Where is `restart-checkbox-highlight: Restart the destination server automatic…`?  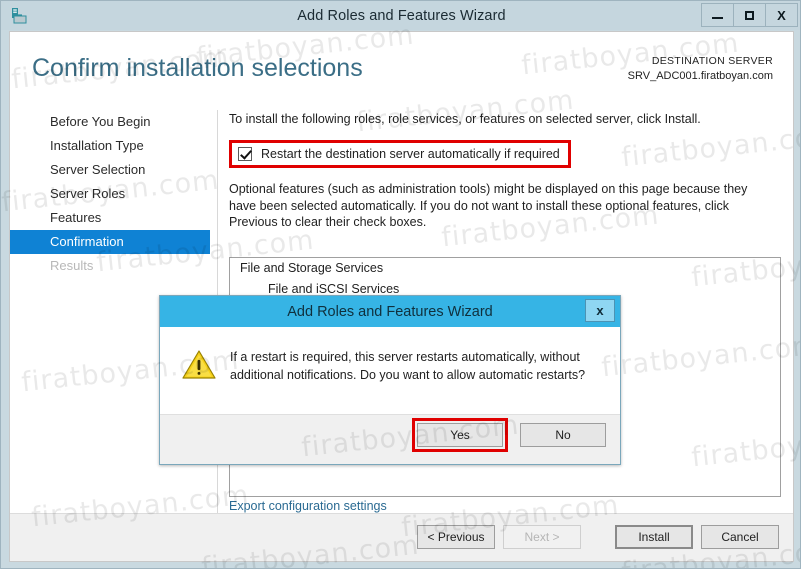 restart-checkbox-highlight: Restart the destination server automatic… is located at coordinates (400, 154).